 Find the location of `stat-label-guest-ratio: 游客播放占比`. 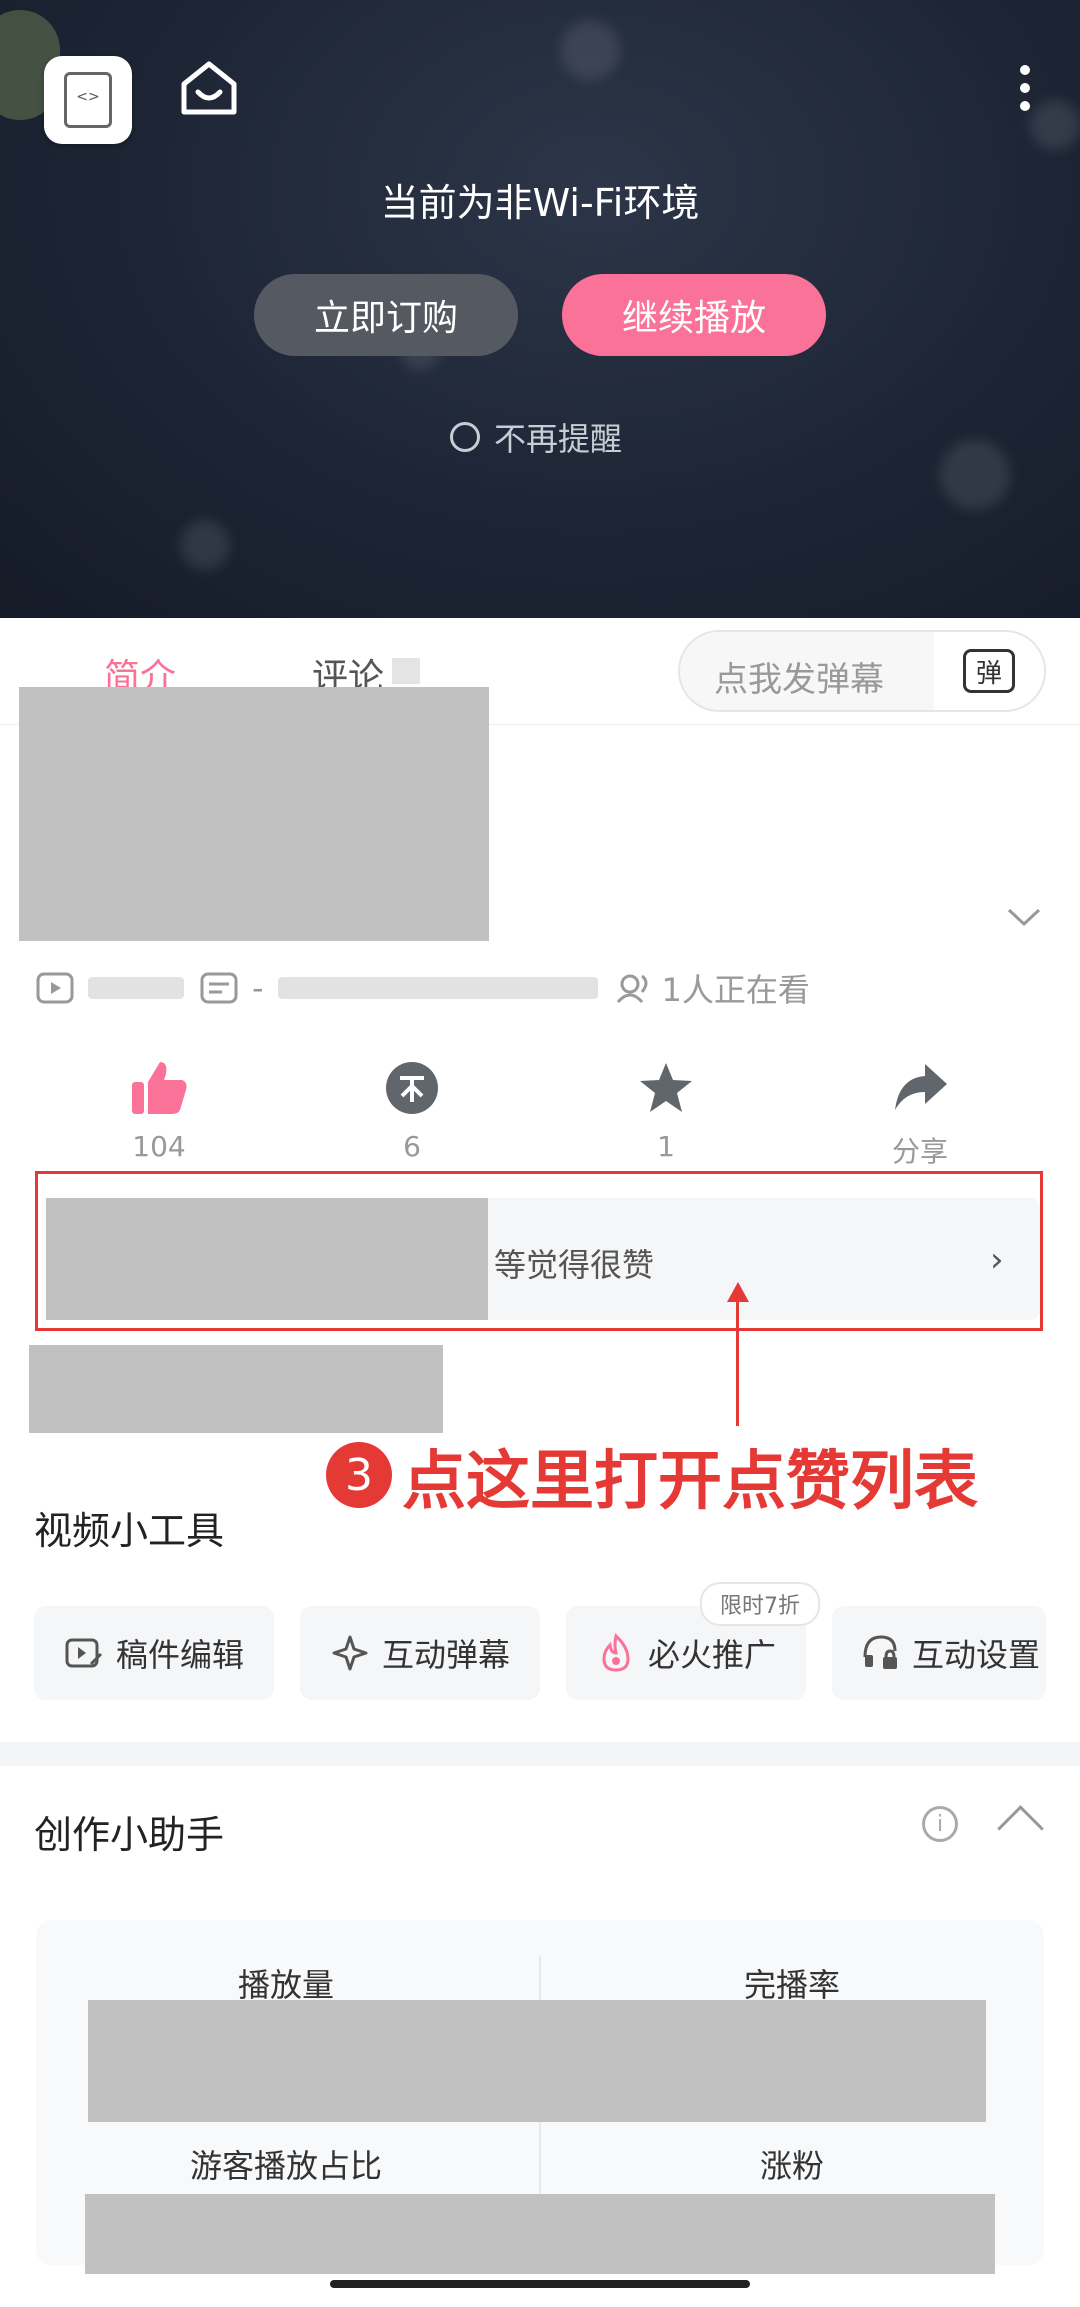

stat-label-guest-ratio: 游客播放占比 is located at coordinates (285, 2166).